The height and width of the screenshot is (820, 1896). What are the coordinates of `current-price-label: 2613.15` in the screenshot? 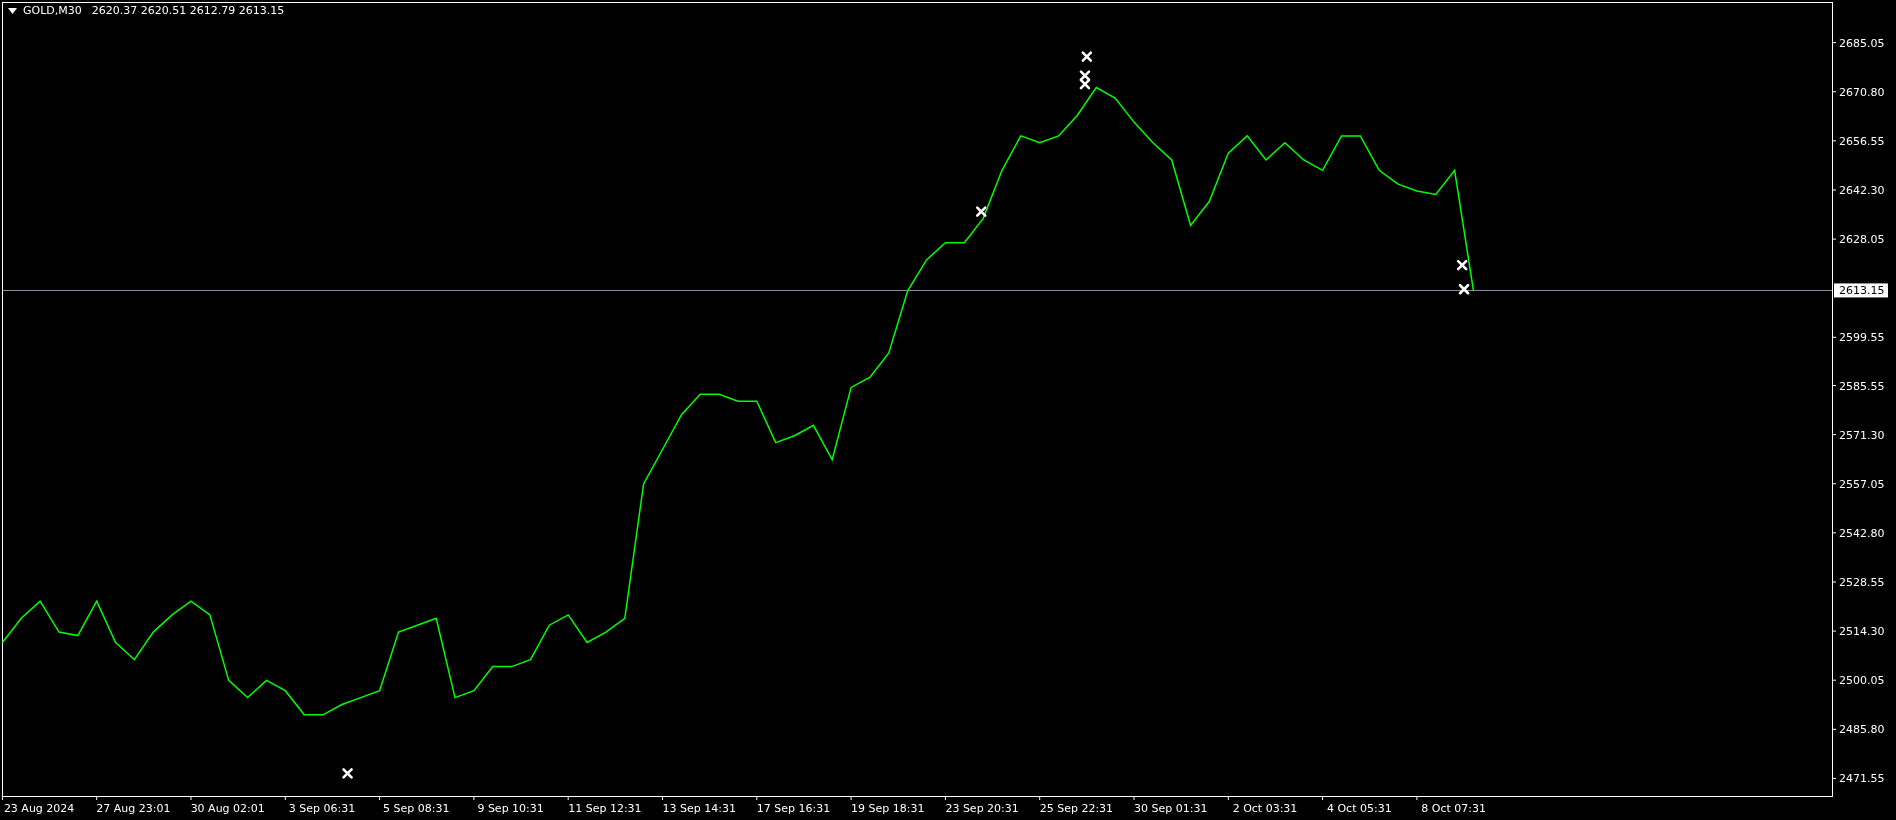 It's located at (1861, 290).